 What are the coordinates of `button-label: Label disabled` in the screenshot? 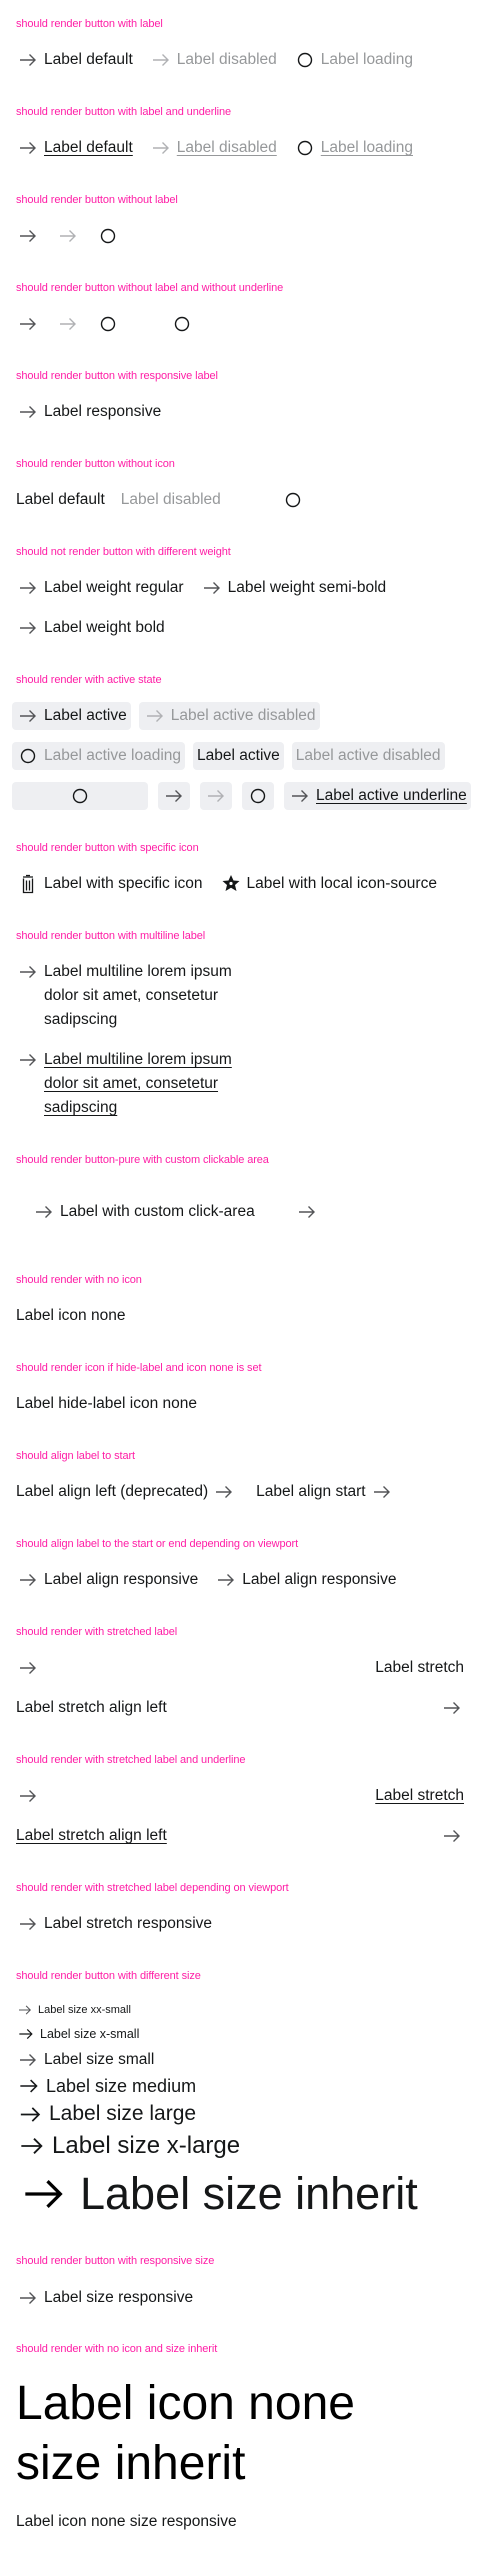 It's located at (226, 147).